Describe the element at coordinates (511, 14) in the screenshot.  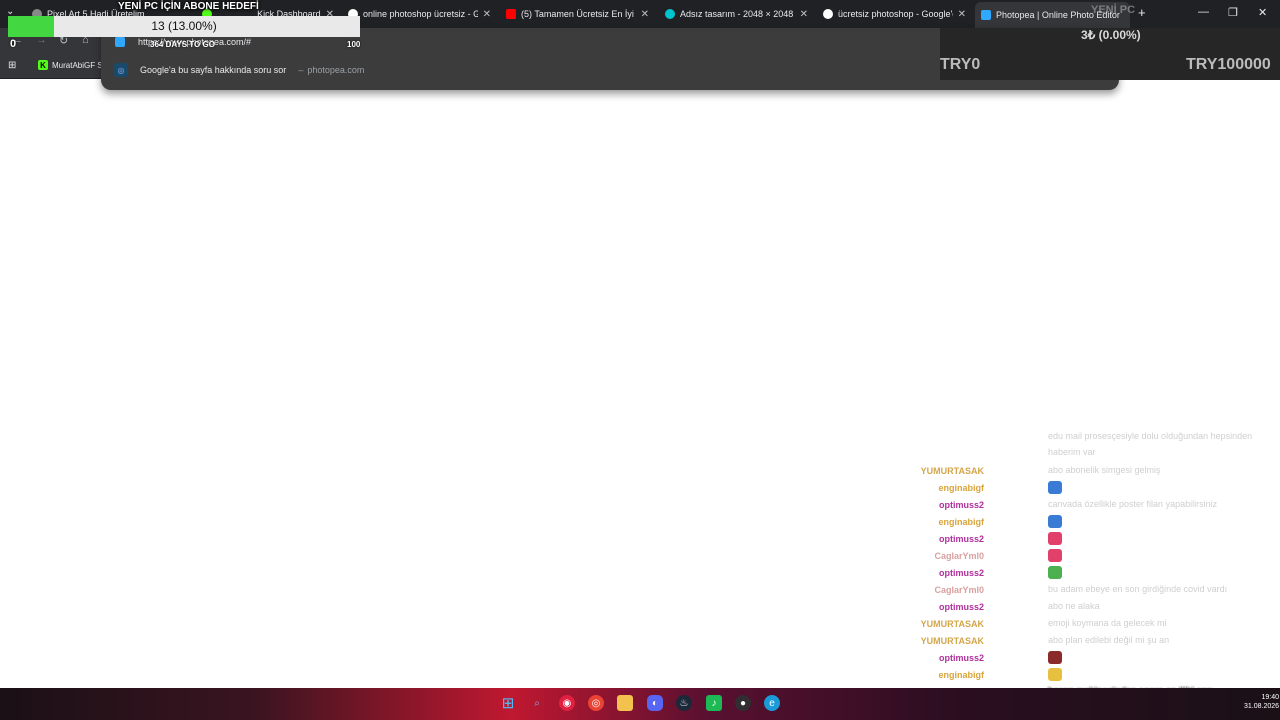
I see `youtube-icon` at that location.